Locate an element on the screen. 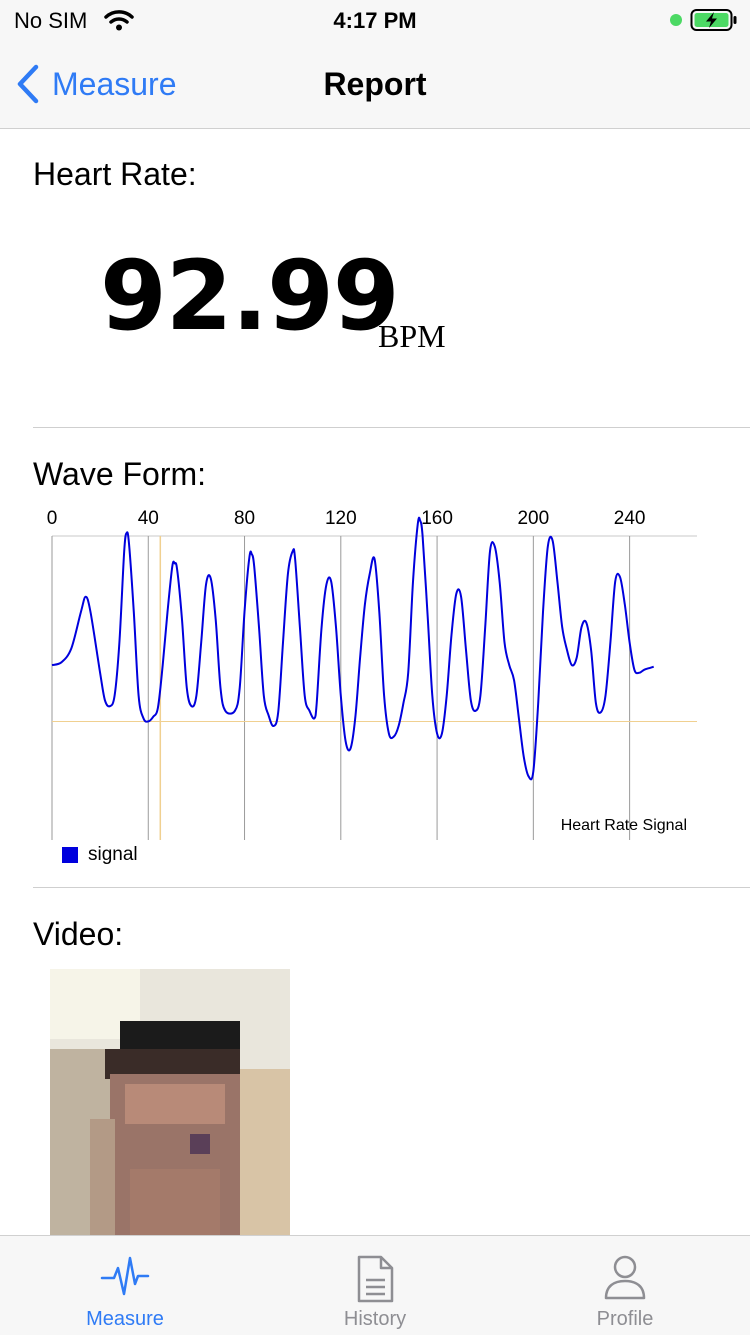 The image size is (750, 1335). tab-history: History is located at coordinates (375, 1285).